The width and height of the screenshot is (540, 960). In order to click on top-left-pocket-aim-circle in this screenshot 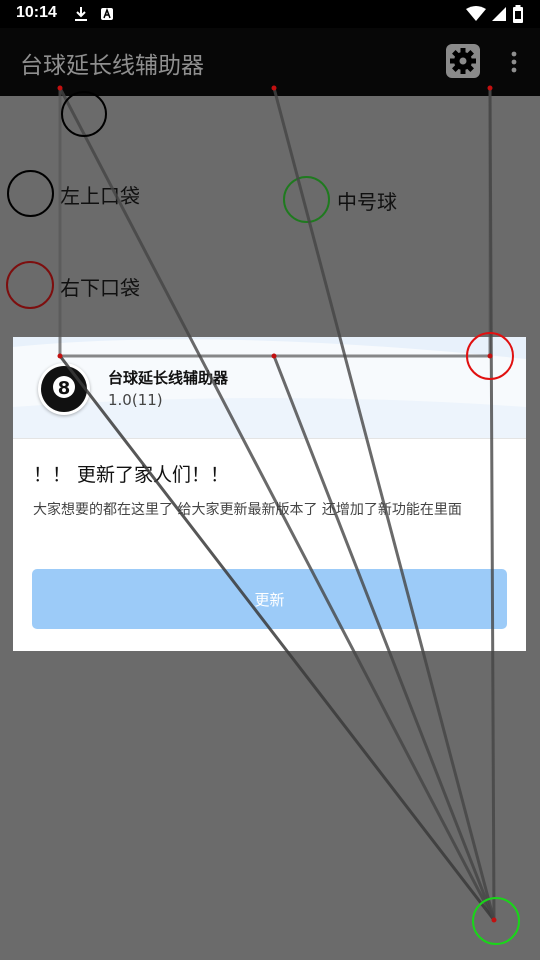, I will do `click(84, 114)`.